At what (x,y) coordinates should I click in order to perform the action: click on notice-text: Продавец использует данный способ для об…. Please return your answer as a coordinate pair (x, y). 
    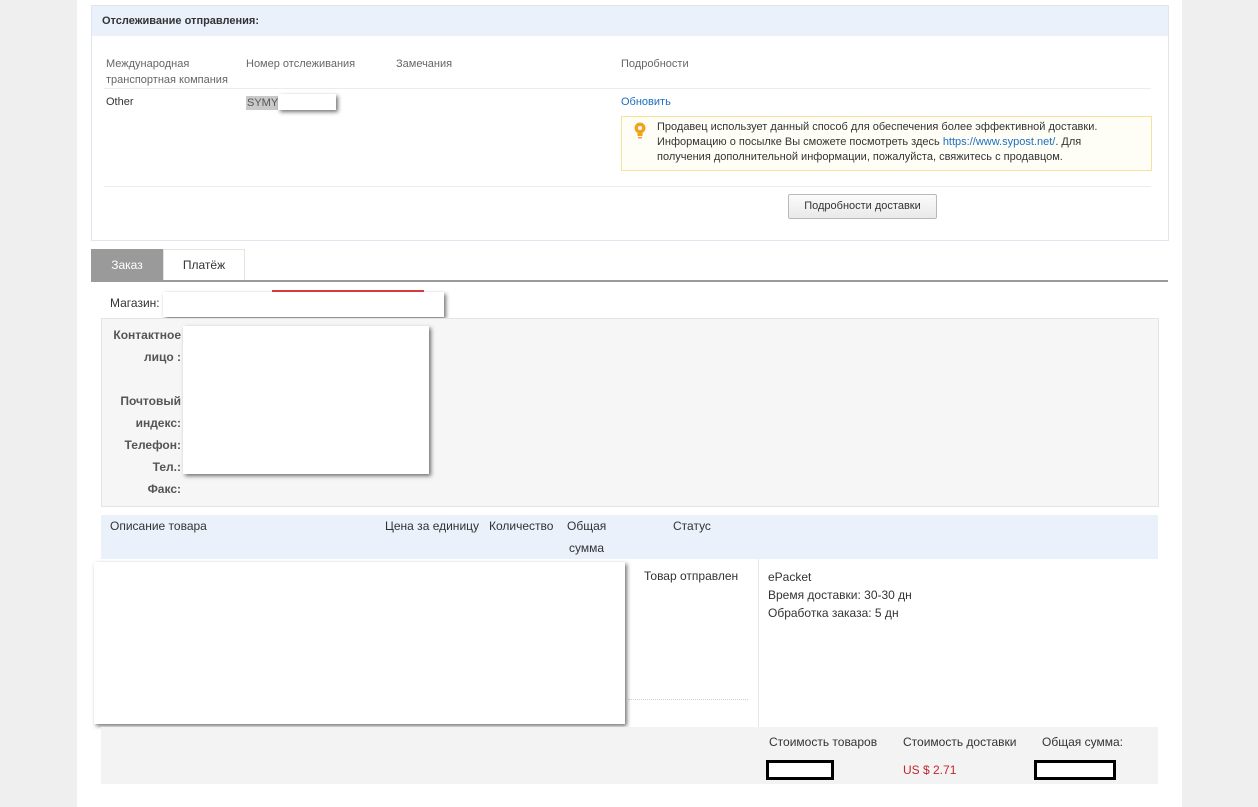
    Looking at the image, I should click on (897, 142).